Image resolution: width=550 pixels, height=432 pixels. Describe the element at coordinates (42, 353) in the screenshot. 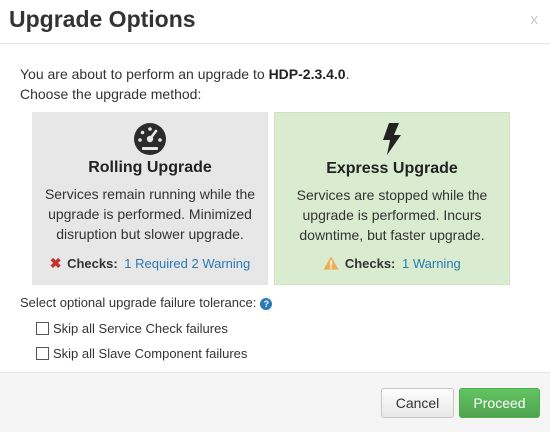

I see `skip-slave-component-checkbox` at that location.